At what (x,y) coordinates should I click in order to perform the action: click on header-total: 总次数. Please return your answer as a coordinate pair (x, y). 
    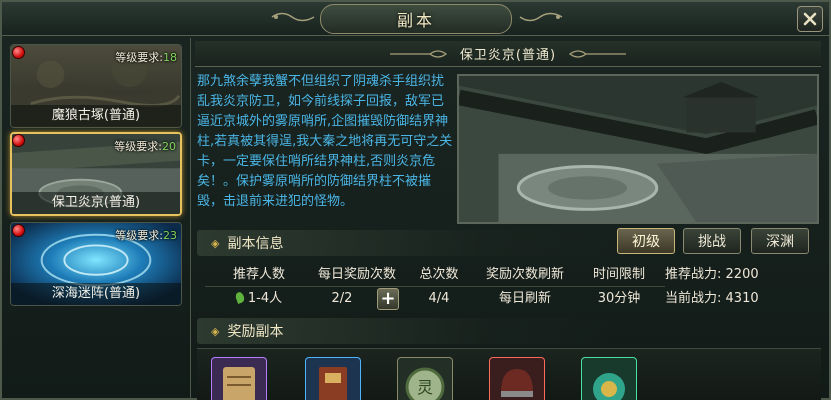
    Looking at the image, I should click on (439, 274).